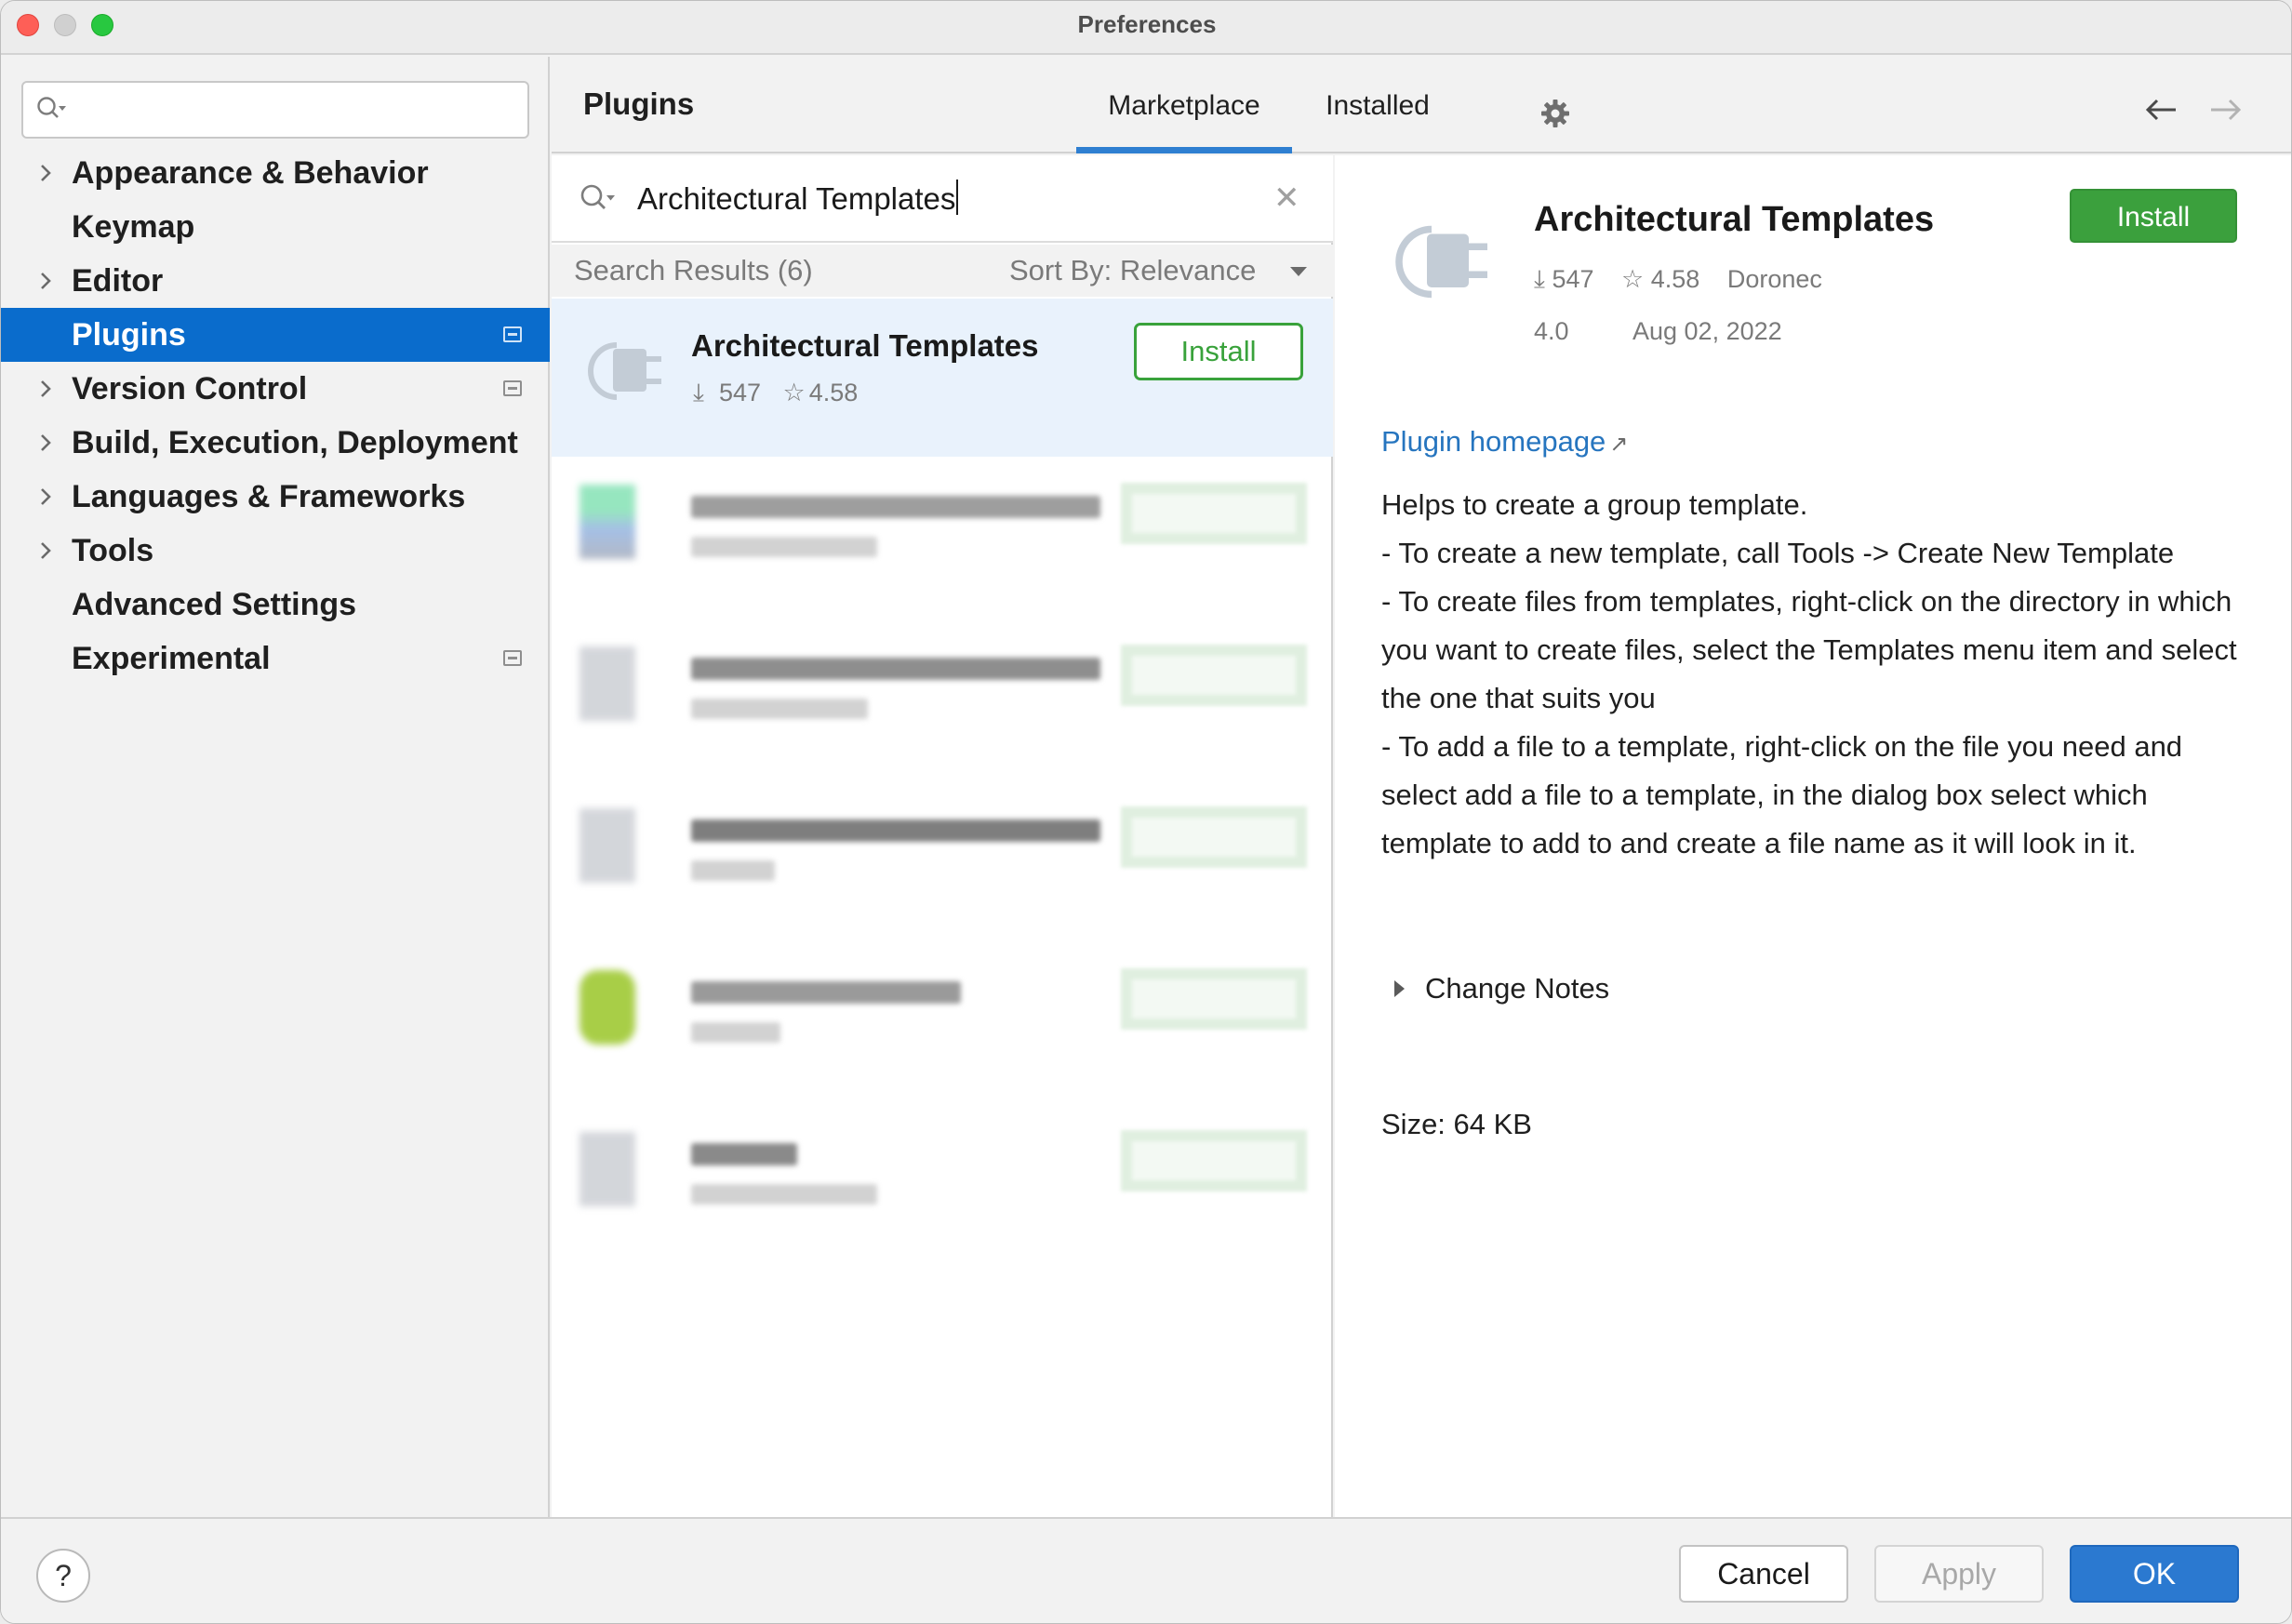  I want to click on download-count: 547, so click(739, 393).